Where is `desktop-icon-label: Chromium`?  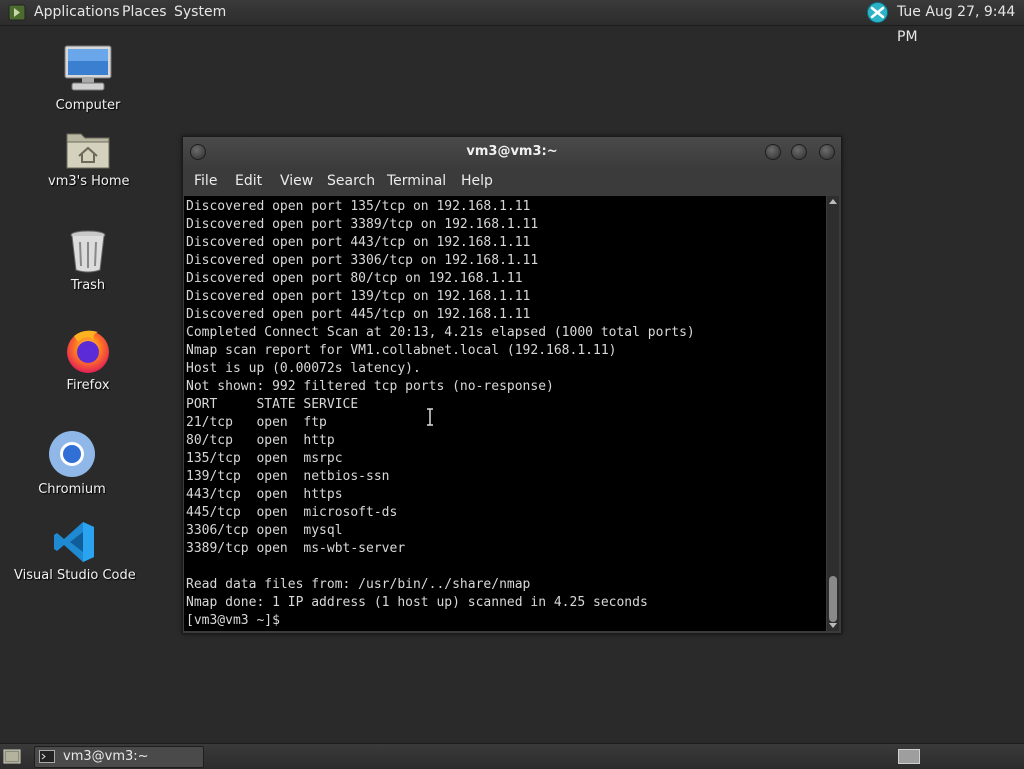
desktop-icon-label: Chromium is located at coordinates (72, 489).